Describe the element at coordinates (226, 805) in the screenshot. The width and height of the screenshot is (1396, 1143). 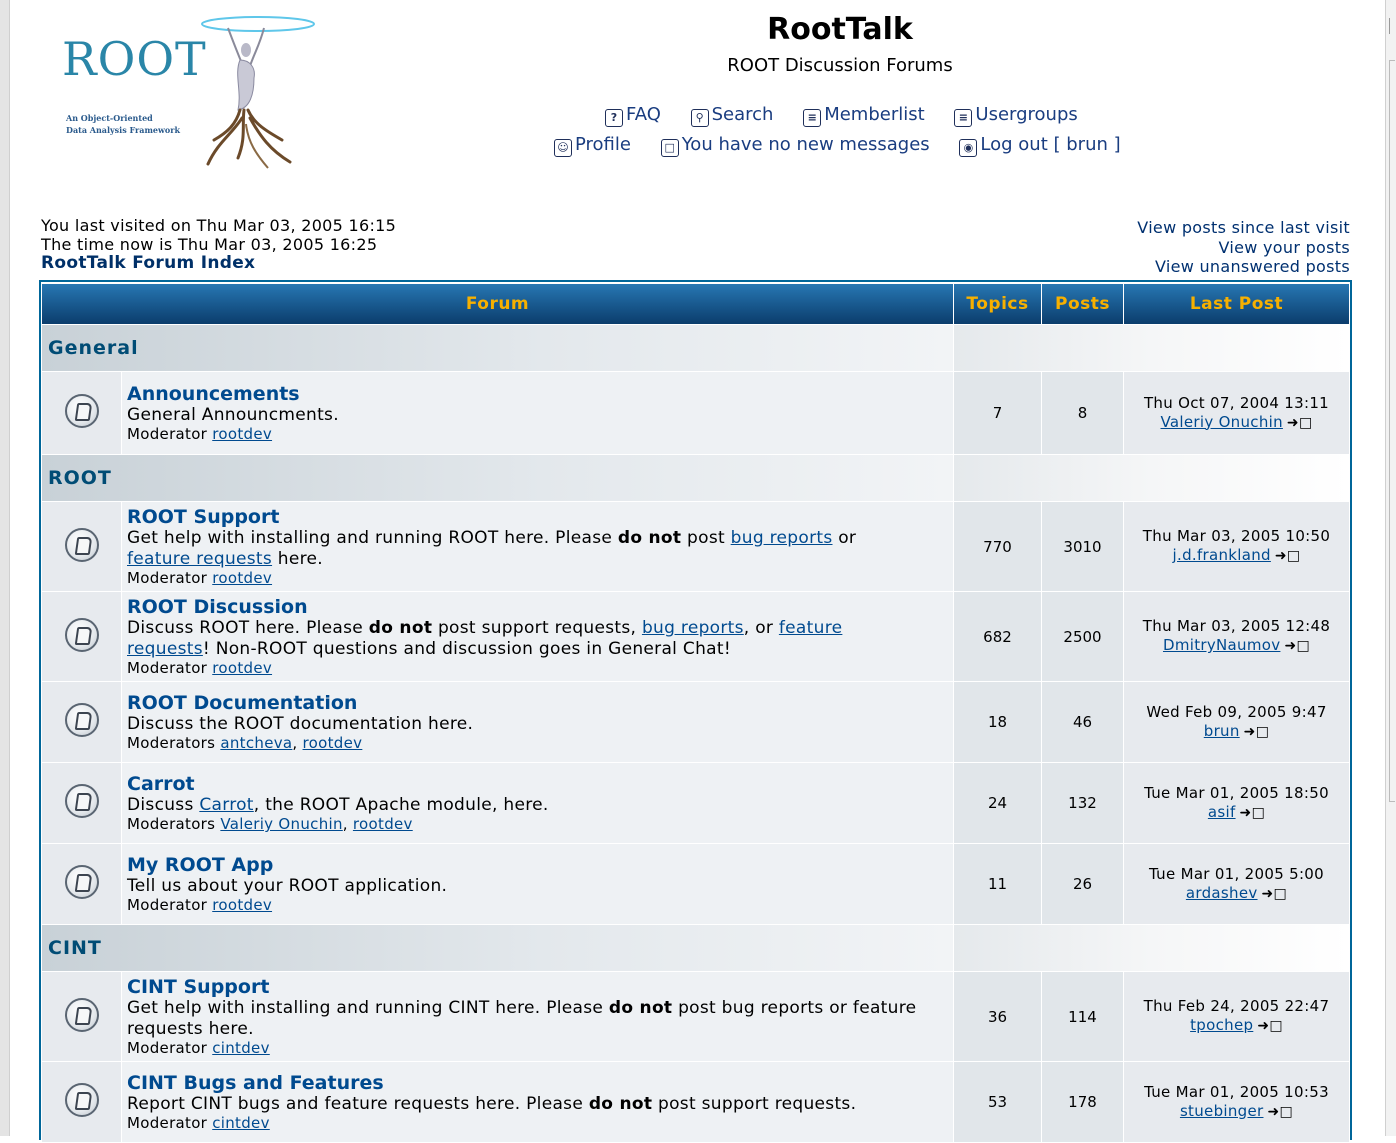
I see `carrot-link: Carrot` at that location.